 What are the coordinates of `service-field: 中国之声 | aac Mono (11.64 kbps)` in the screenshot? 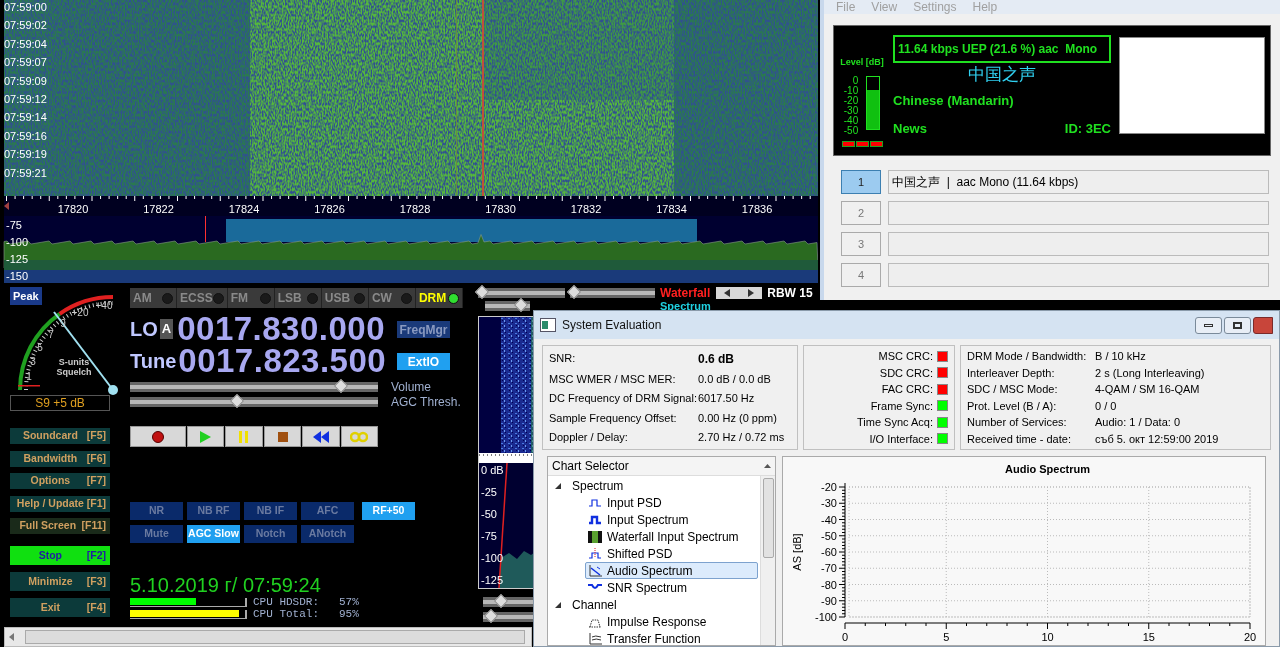 It's located at (1078, 182).